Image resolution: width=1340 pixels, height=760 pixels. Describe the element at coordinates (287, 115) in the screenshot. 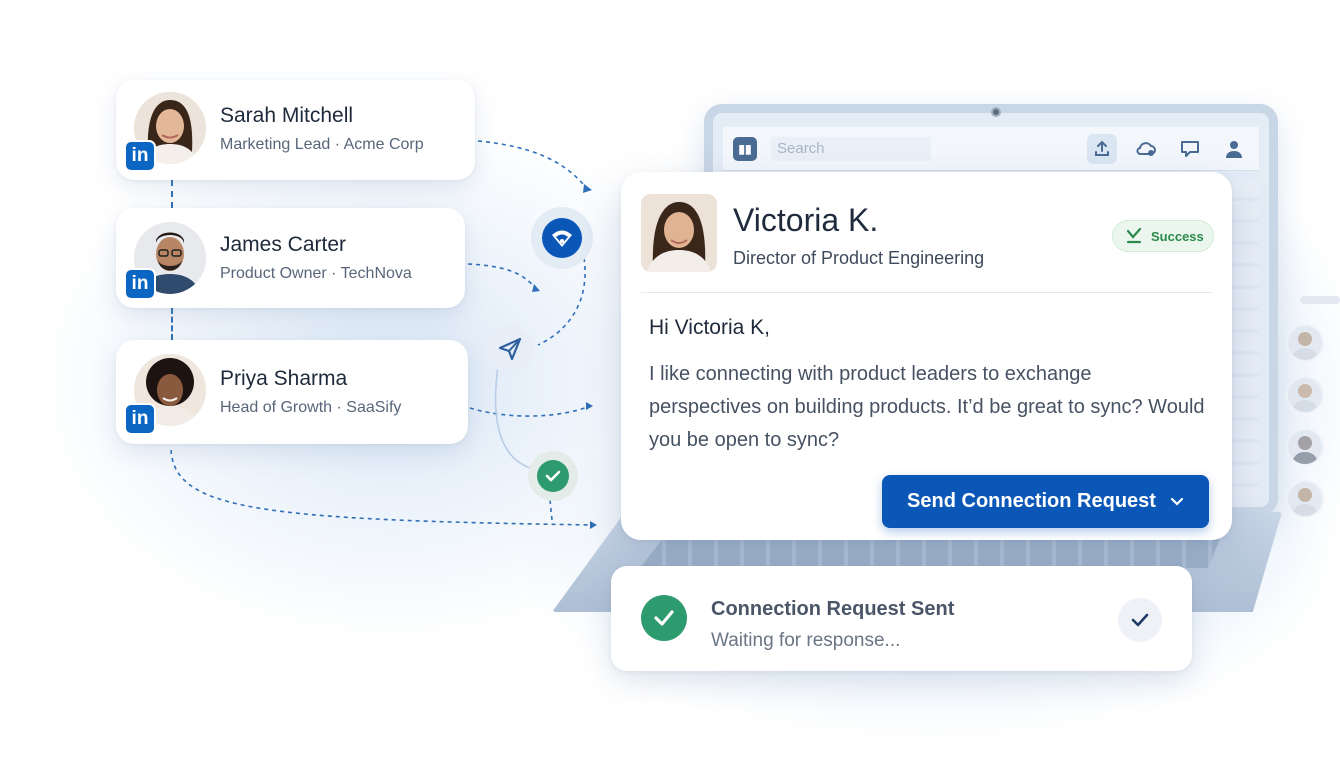

I see `contact-name: Sarah Mitchell` at that location.